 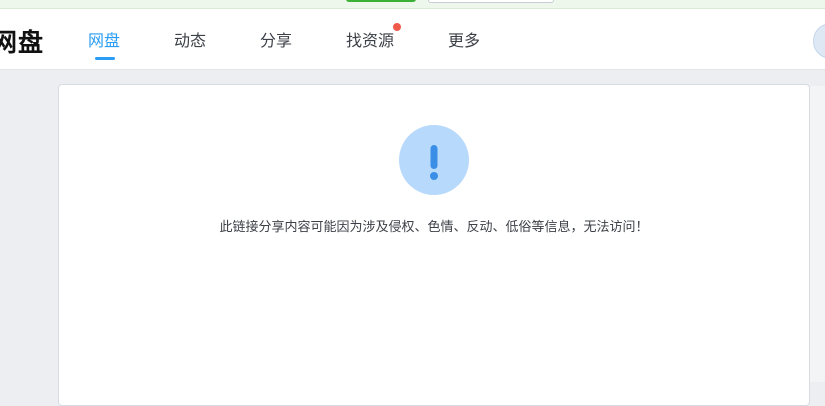 I want to click on alert-badge, so click(x=434, y=160).